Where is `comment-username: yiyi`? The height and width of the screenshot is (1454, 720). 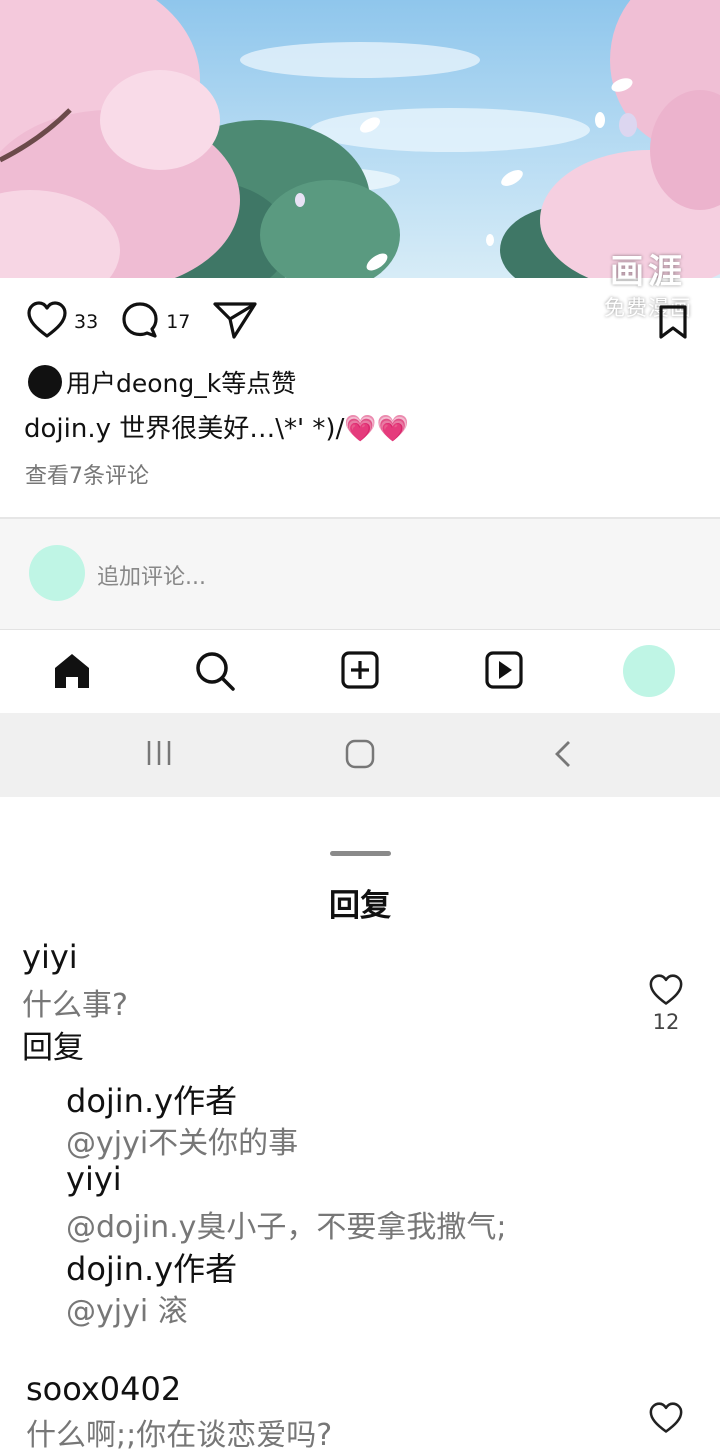
comment-username: yiyi is located at coordinates (50, 957).